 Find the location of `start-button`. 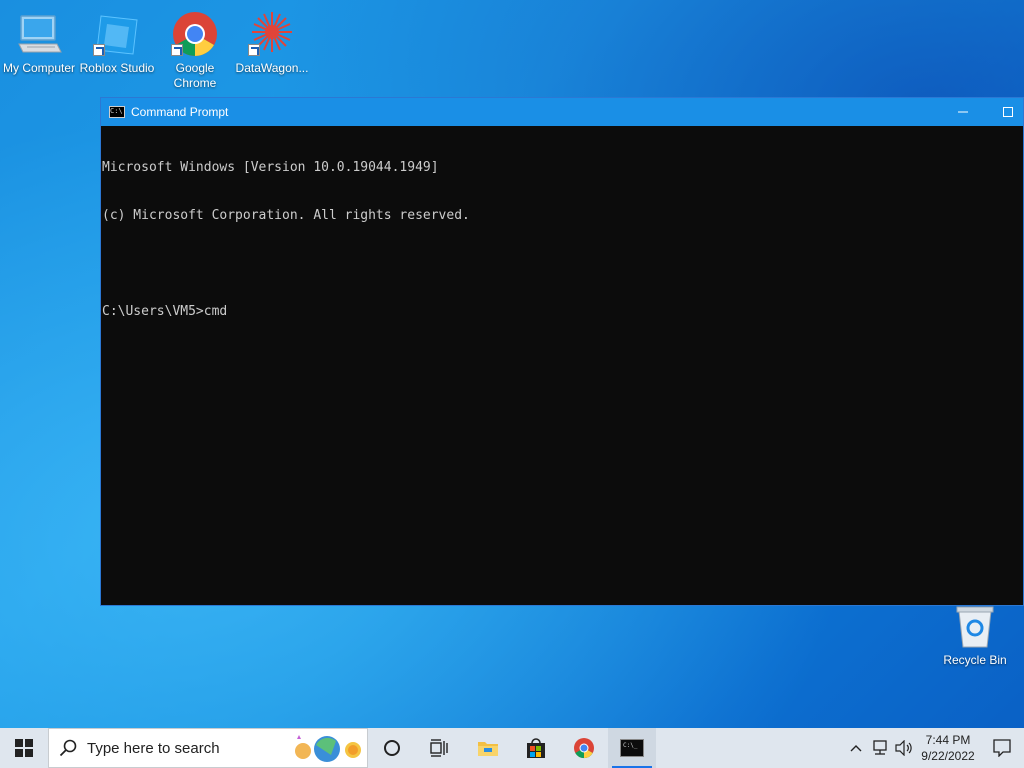

start-button is located at coordinates (24, 748).